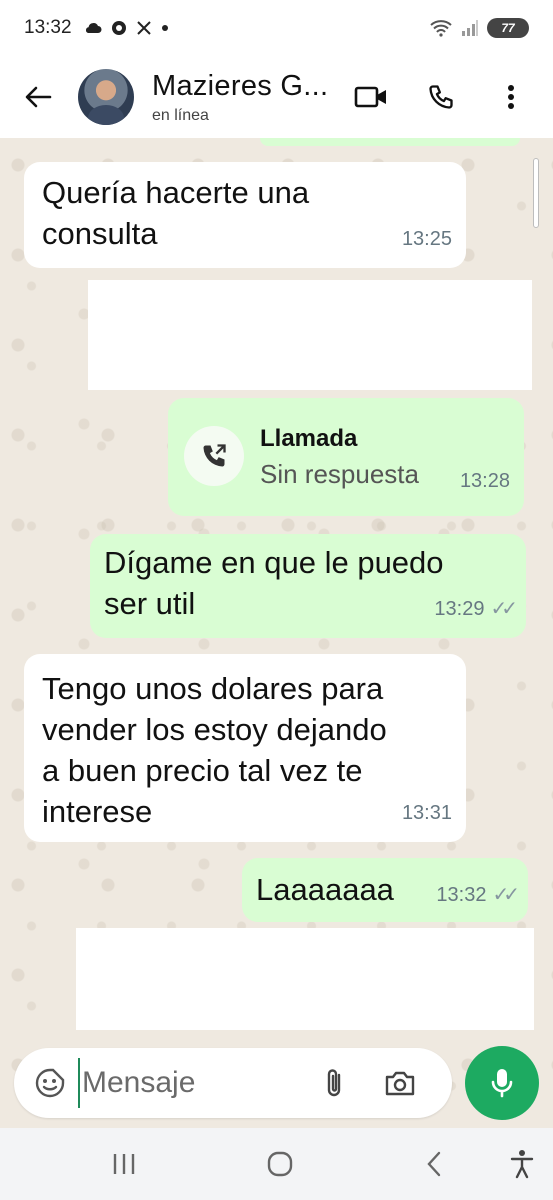  Describe the element at coordinates (339, 474) in the screenshot. I see `call-subtitle: Sin respuesta` at that location.